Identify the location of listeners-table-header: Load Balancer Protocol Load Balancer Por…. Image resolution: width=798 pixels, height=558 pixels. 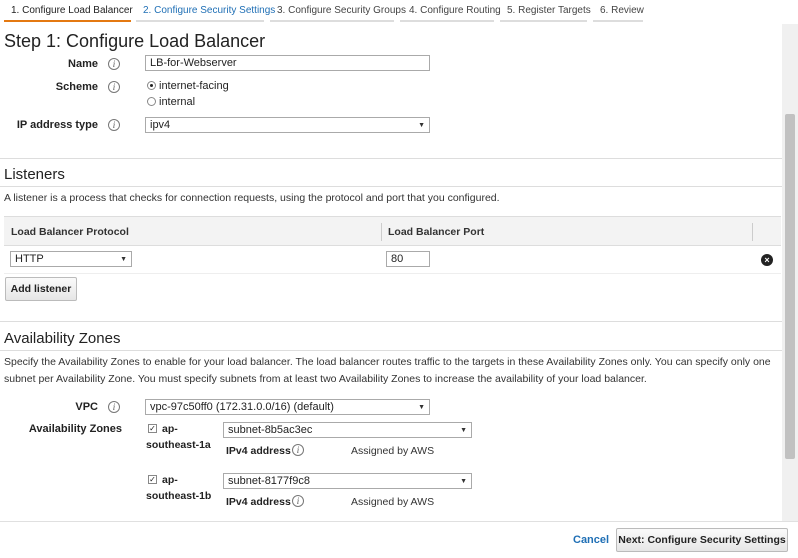
(392, 231).